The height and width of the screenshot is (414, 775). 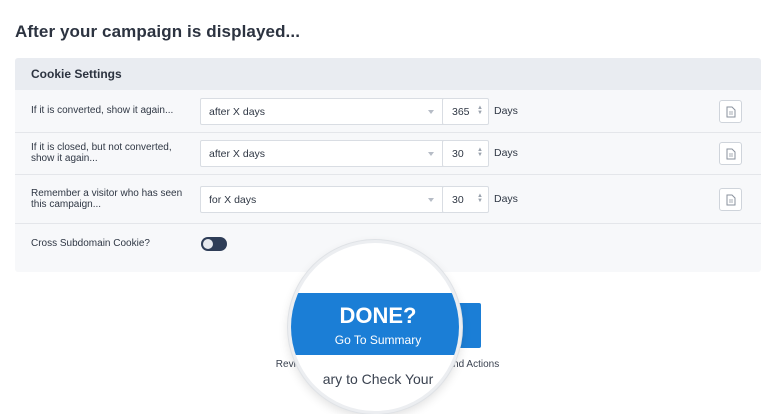 What do you see at coordinates (322, 199) in the screenshot?
I see `frequency-select: for X days` at bounding box center [322, 199].